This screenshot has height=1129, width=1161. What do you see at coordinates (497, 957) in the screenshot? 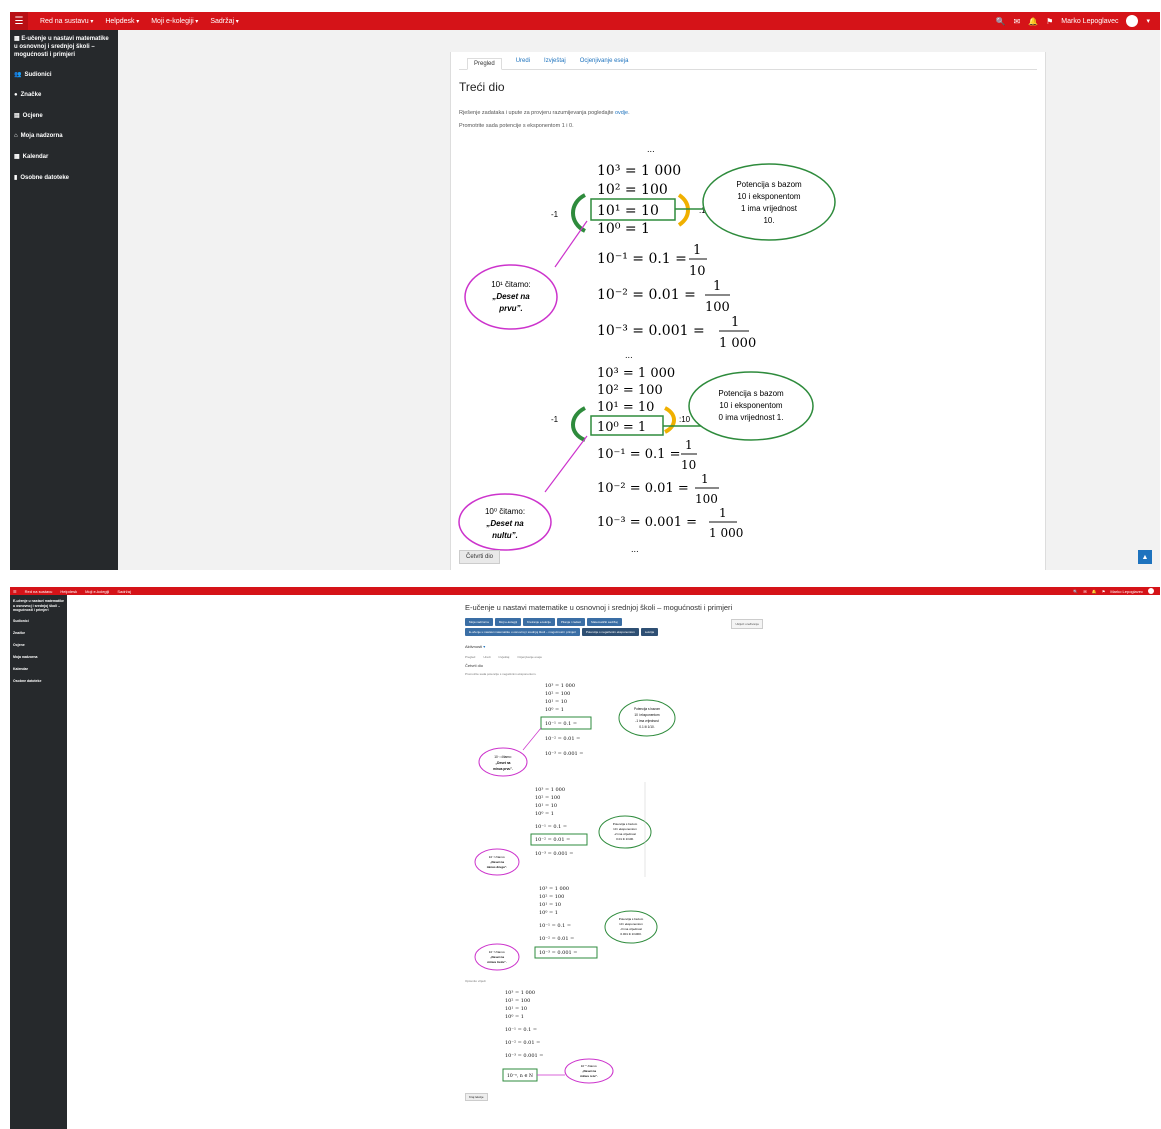
I see `pink-line: „Deset na` at bounding box center [497, 957].